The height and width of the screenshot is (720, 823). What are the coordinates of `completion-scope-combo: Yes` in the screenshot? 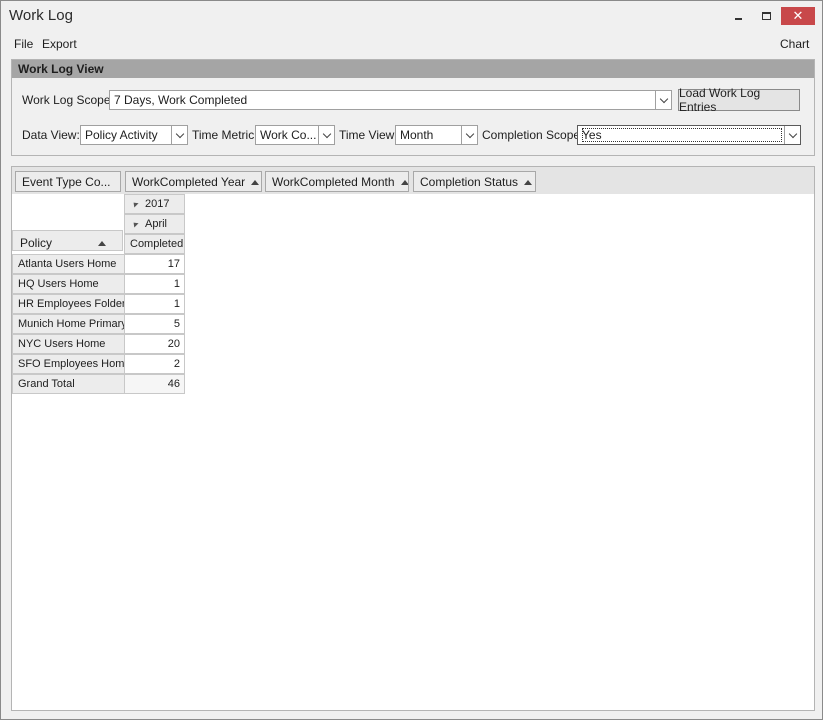 It's located at (689, 135).